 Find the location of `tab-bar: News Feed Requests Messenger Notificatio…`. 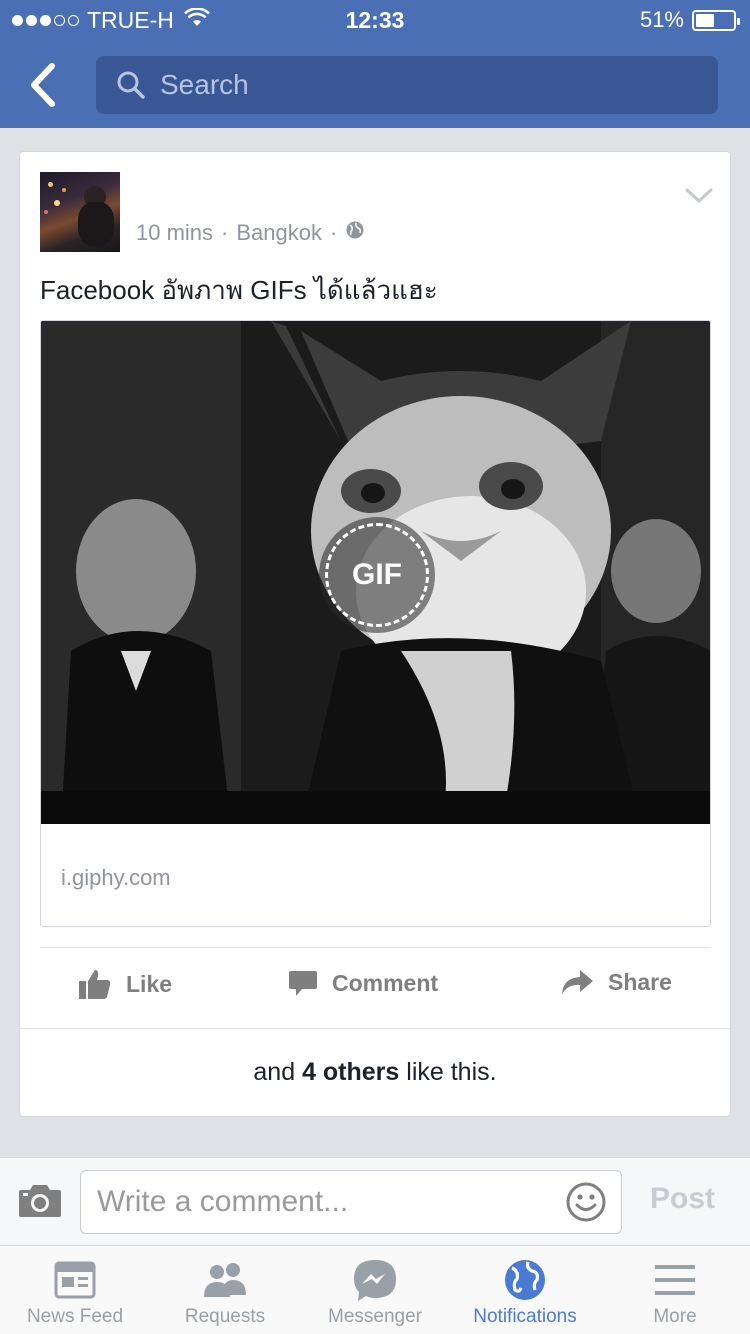

tab-bar: News Feed Requests Messenger Notificatio… is located at coordinates (375, 1289).